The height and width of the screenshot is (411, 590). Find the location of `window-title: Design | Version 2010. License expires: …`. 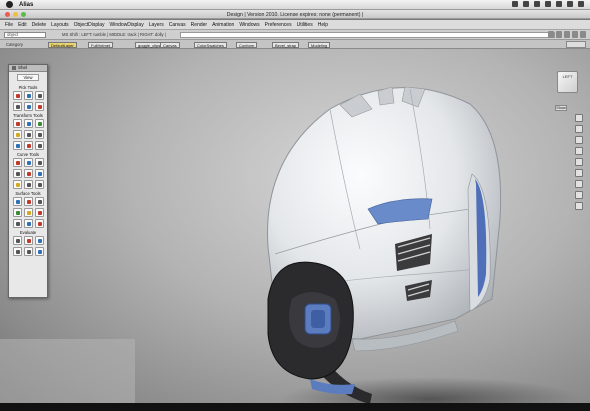

window-title: Design | Version 2010. License expires: … is located at coordinates (295, 14).